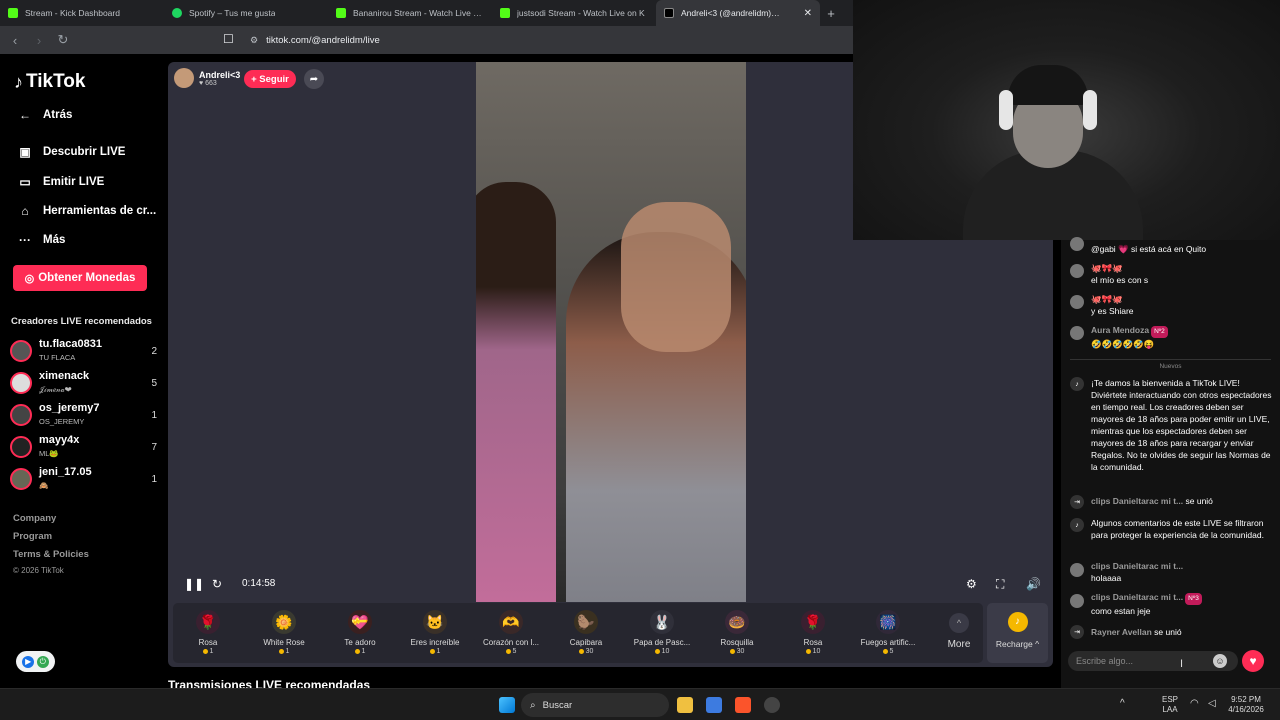 Image resolution: width=1280 pixels, height=720 pixels. What do you see at coordinates (15, 40) in the screenshot?
I see `back-arrow-icon: ‹` at bounding box center [15, 40].